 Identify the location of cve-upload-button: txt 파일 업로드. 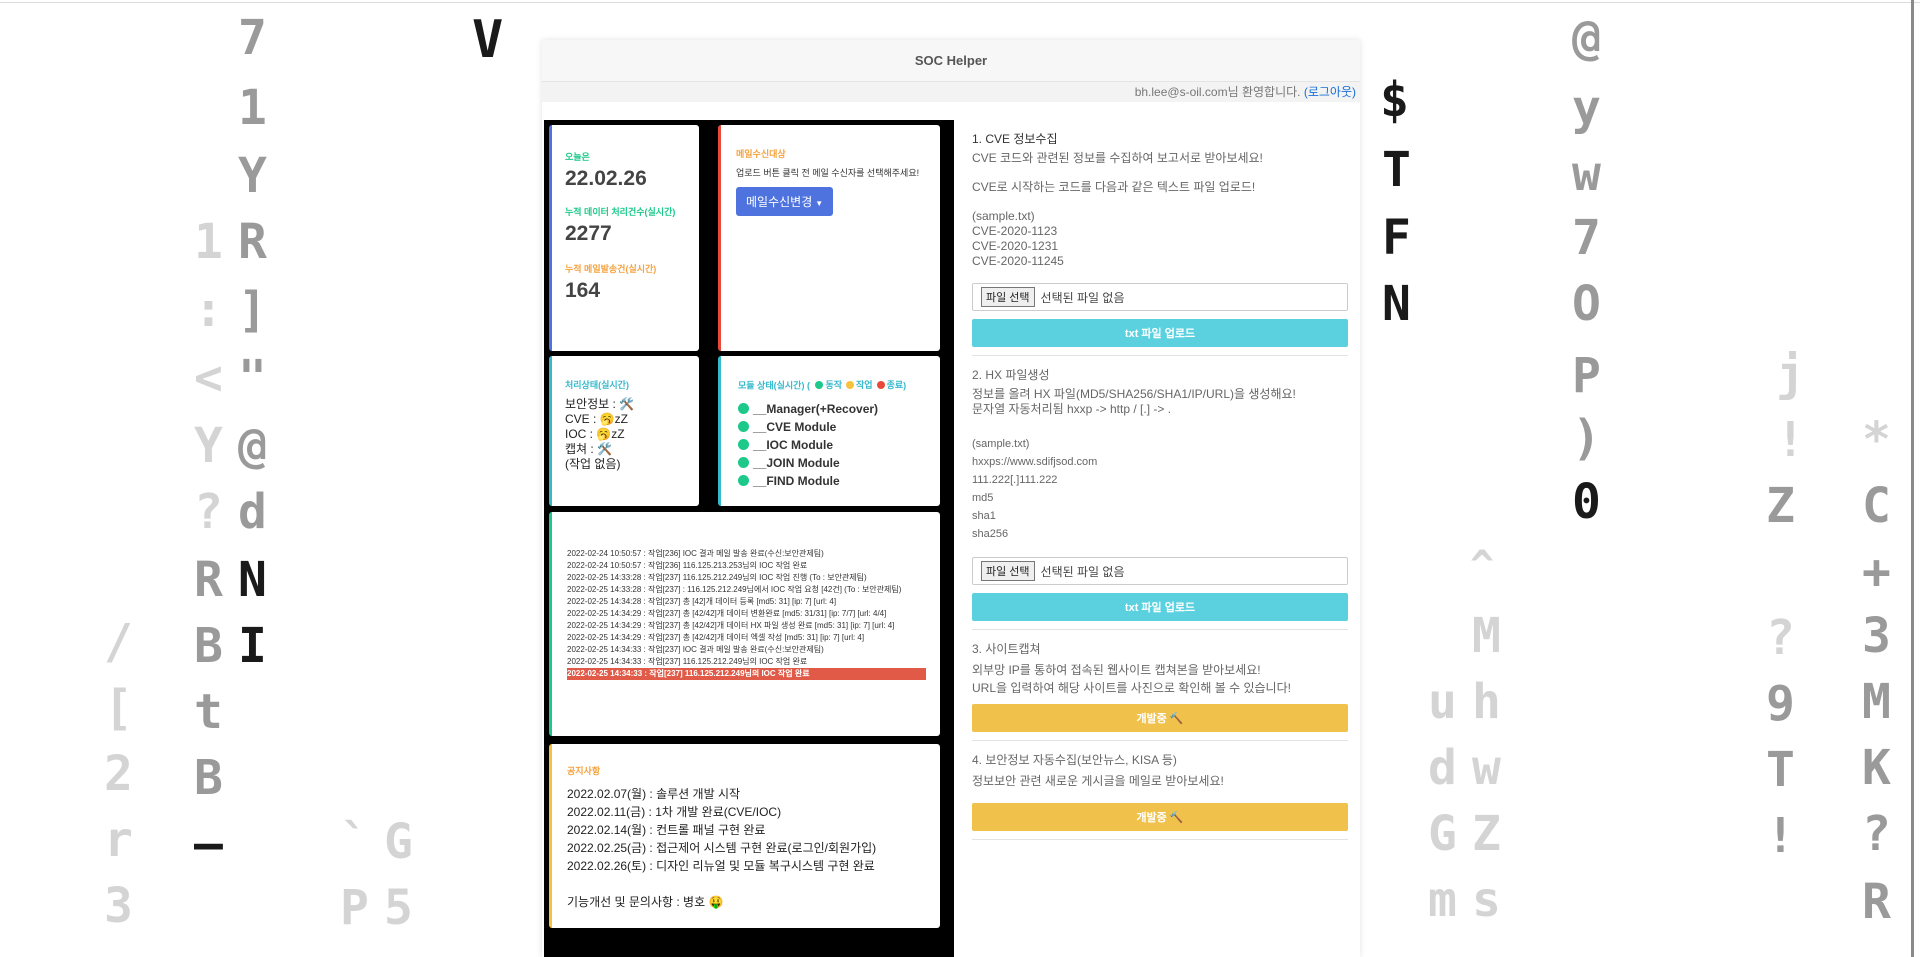
(1160, 333).